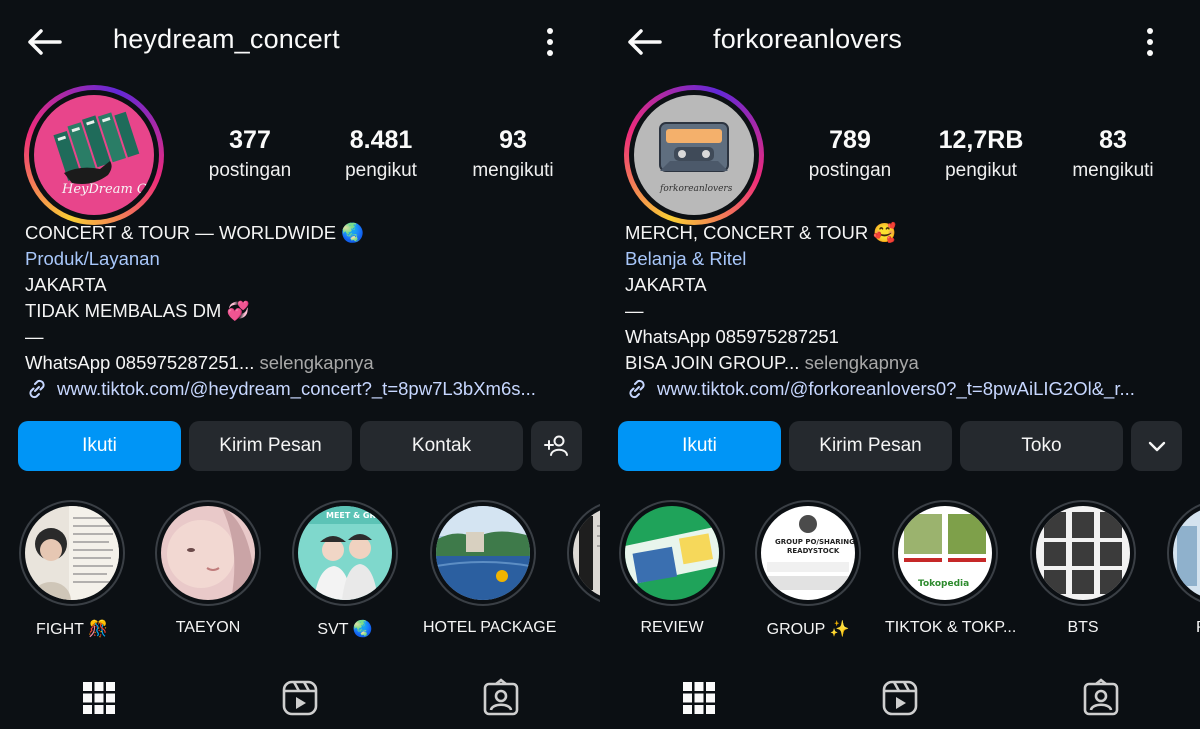  I want to click on story-highlight: TAEYON, so click(208, 568).